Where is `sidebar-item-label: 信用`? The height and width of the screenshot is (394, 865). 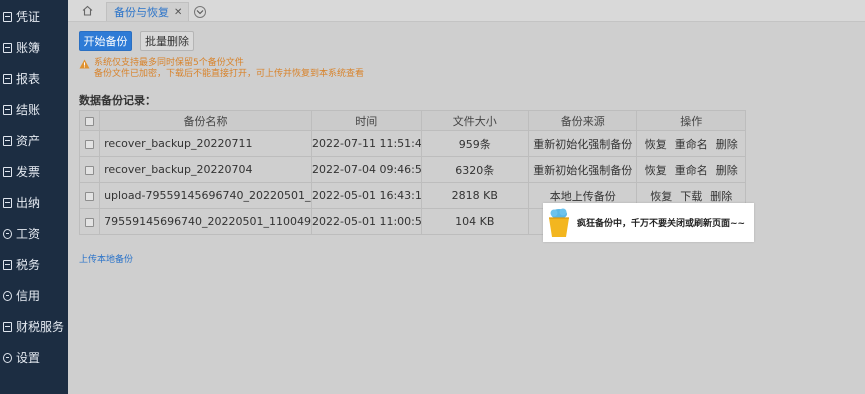
sidebar-item-label: 信用 is located at coordinates (28, 296).